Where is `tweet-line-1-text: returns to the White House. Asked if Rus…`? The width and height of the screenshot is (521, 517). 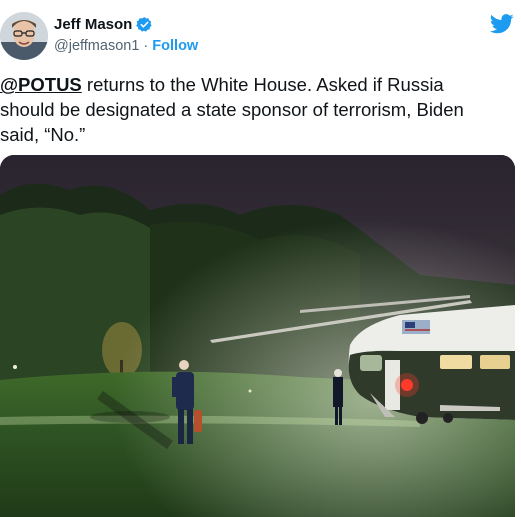 tweet-line-1-text: returns to the White House. Asked if Rus… is located at coordinates (262, 84).